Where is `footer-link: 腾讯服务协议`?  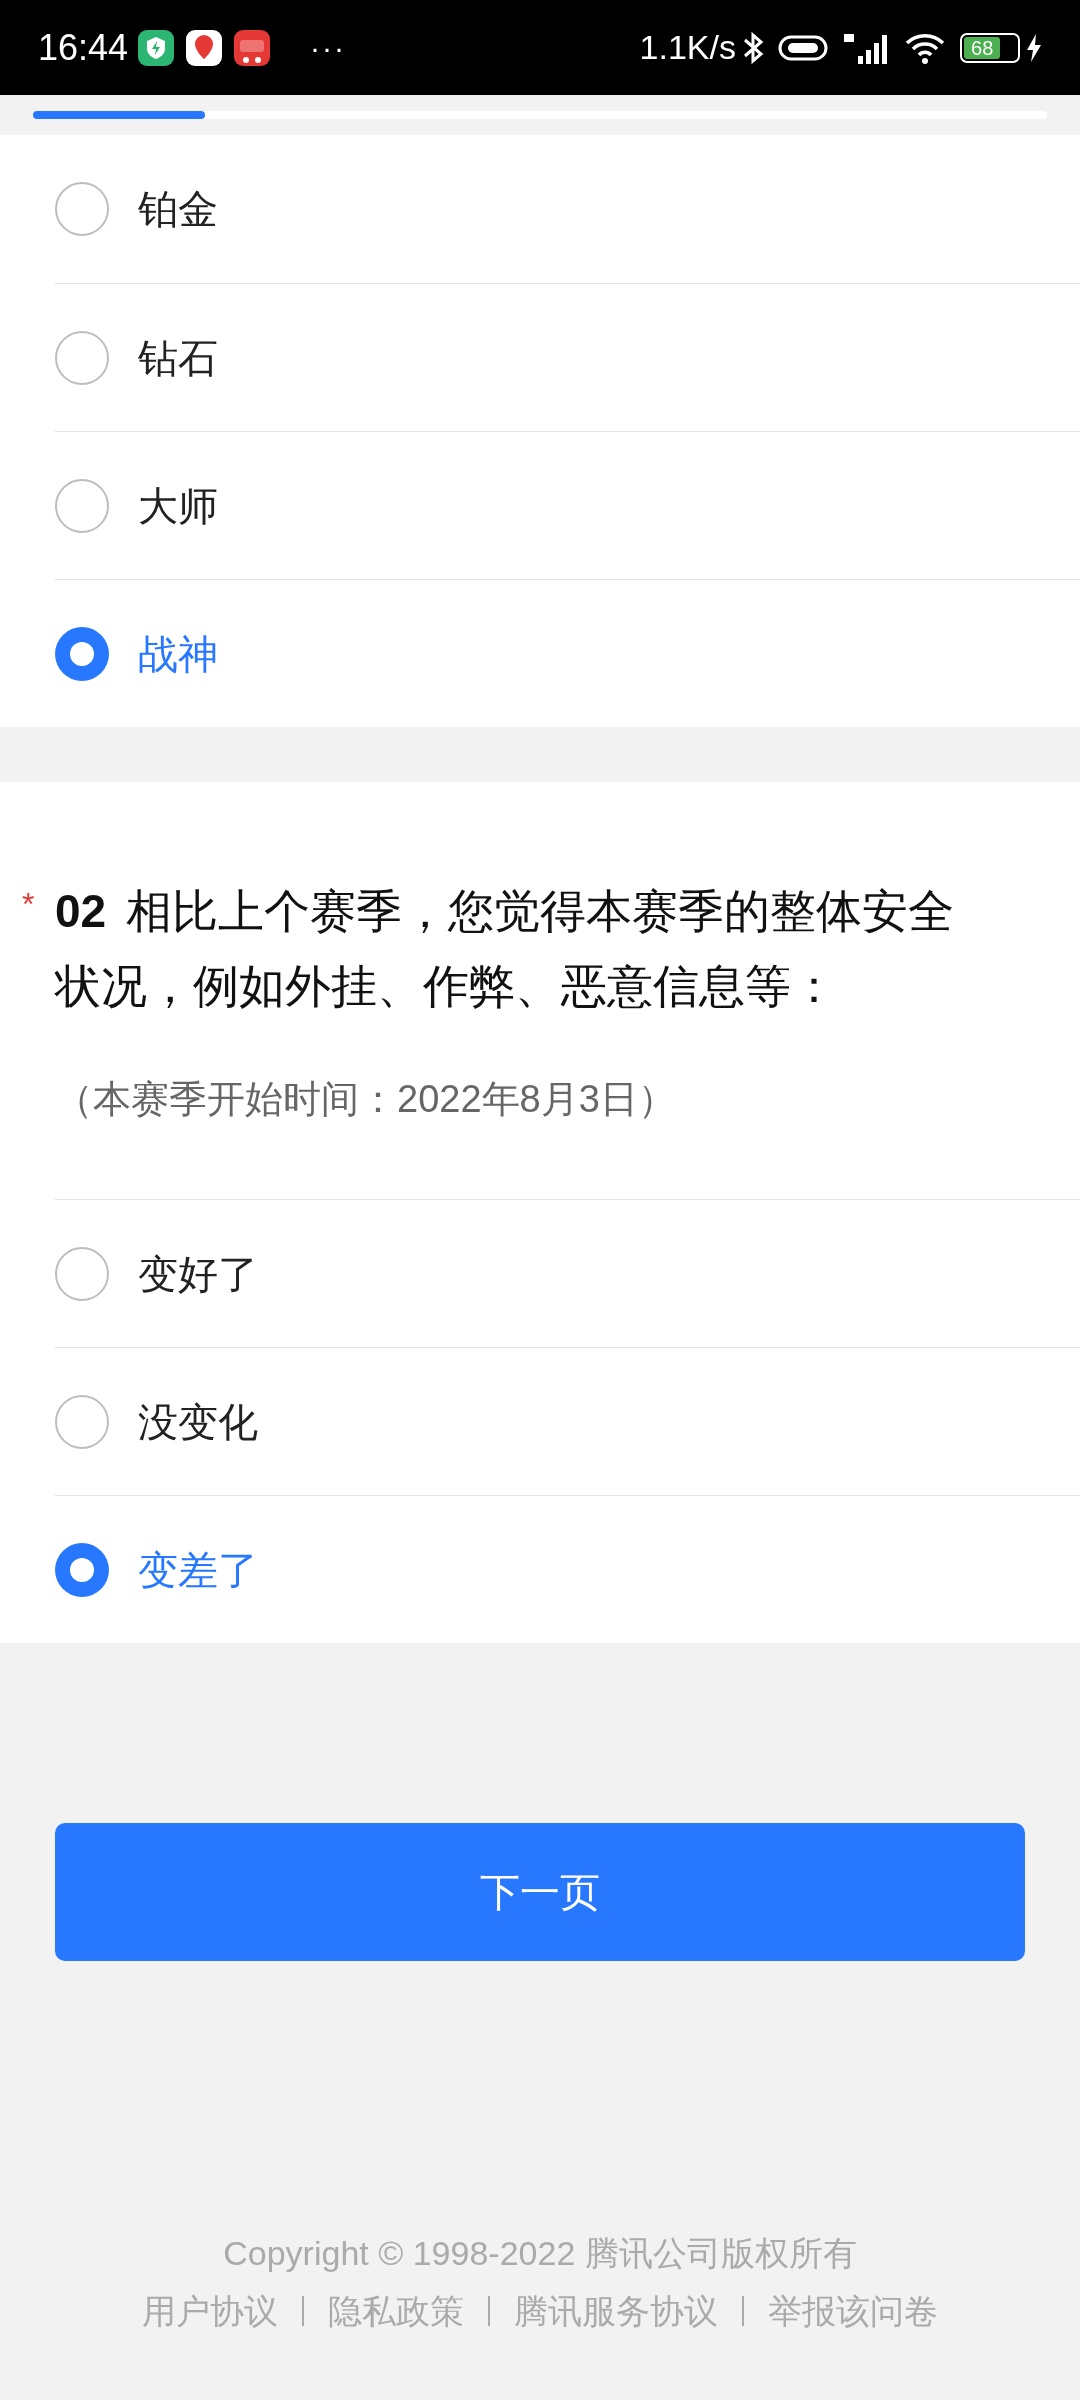 footer-link: 腾讯服务协议 is located at coordinates (616, 2311).